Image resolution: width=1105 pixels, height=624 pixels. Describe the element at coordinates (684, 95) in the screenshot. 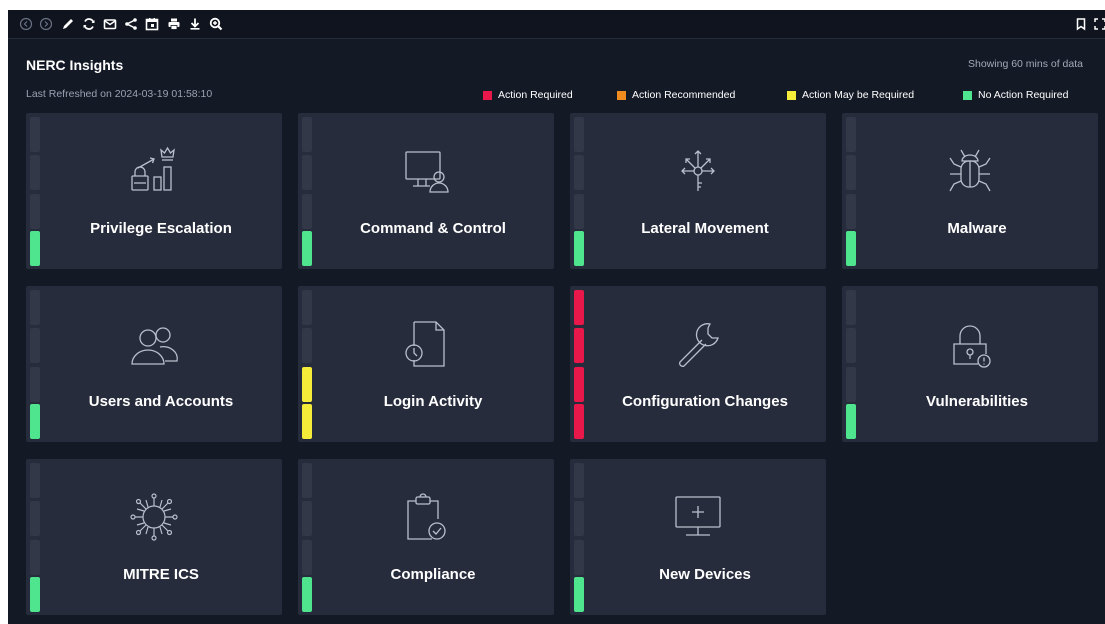

I see `legend-label: Action Recommended` at that location.